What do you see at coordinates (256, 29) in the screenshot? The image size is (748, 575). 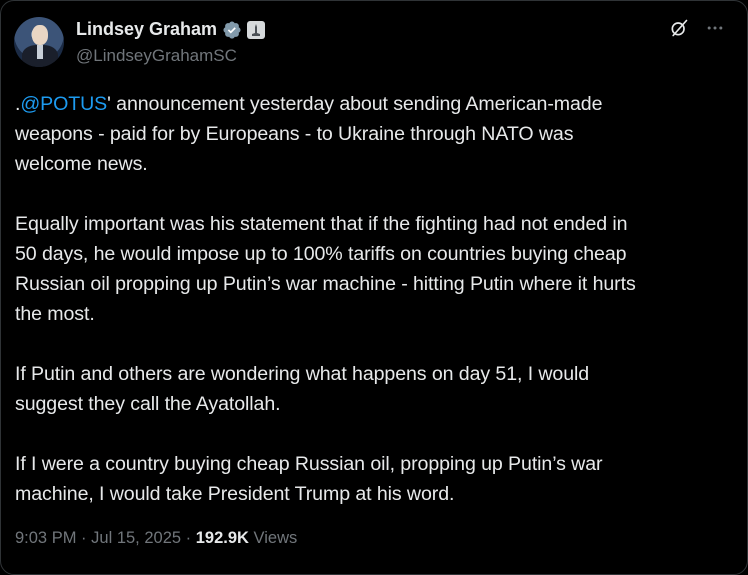 I see `government-badge-icon` at bounding box center [256, 29].